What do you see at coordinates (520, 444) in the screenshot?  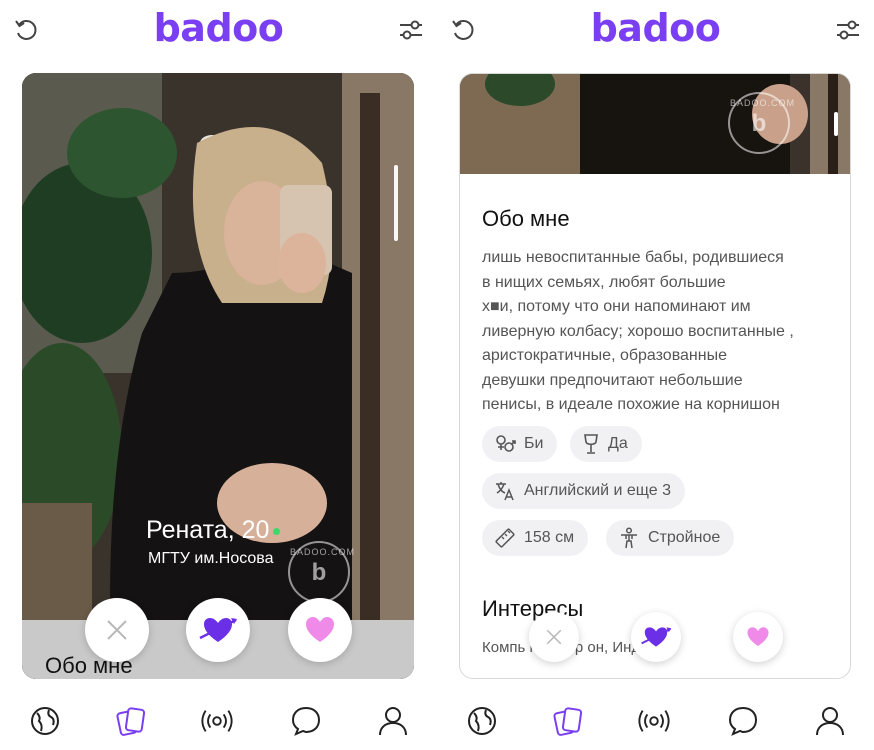 I see `chip-sexuality: Би` at bounding box center [520, 444].